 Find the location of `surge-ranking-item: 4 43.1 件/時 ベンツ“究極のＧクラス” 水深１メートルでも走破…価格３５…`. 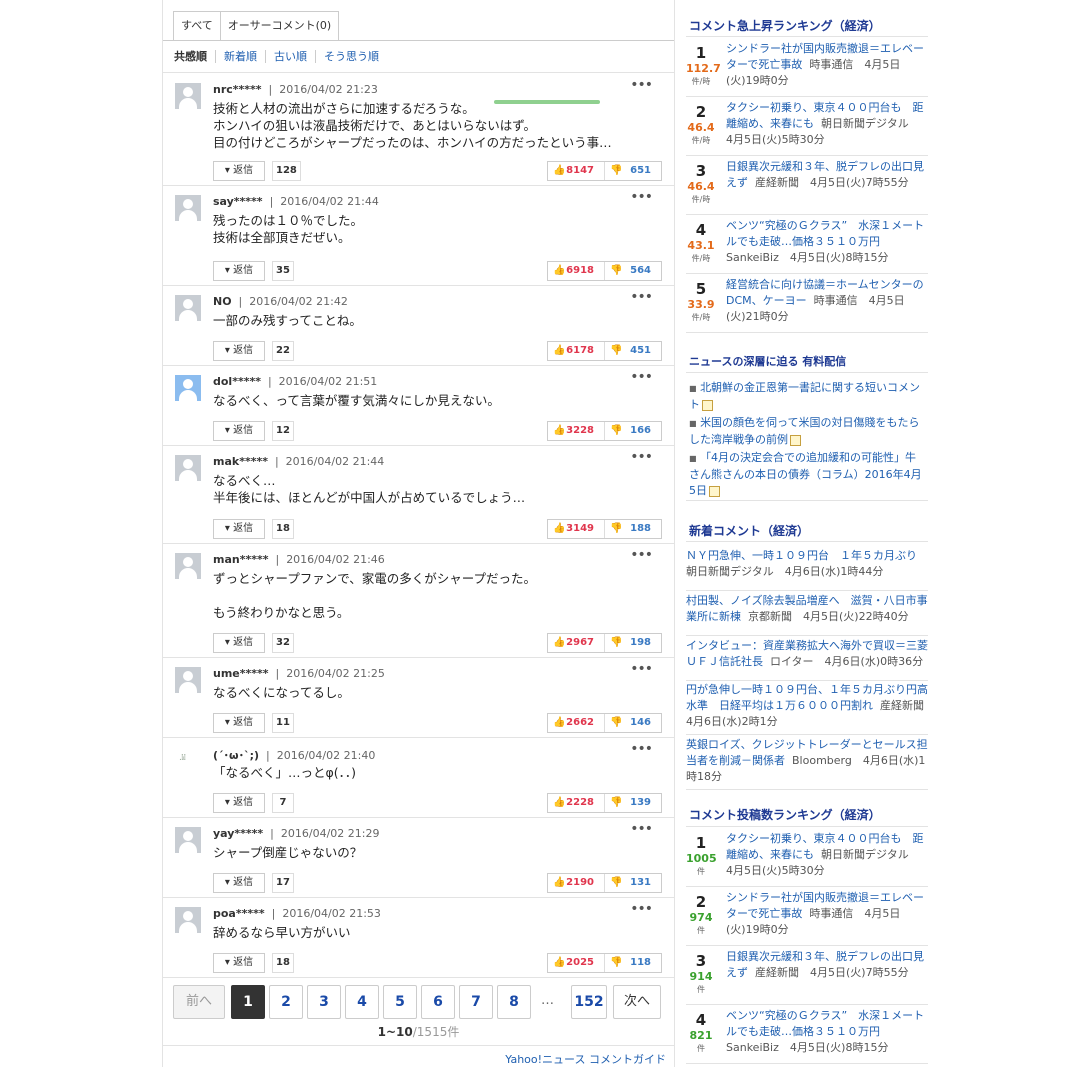

surge-ranking-item: 4 43.1 件/時 ベンツ“究極のＧクラス” 水深１メートルでも走破…価格３５… is located at coordinates (807, 244).